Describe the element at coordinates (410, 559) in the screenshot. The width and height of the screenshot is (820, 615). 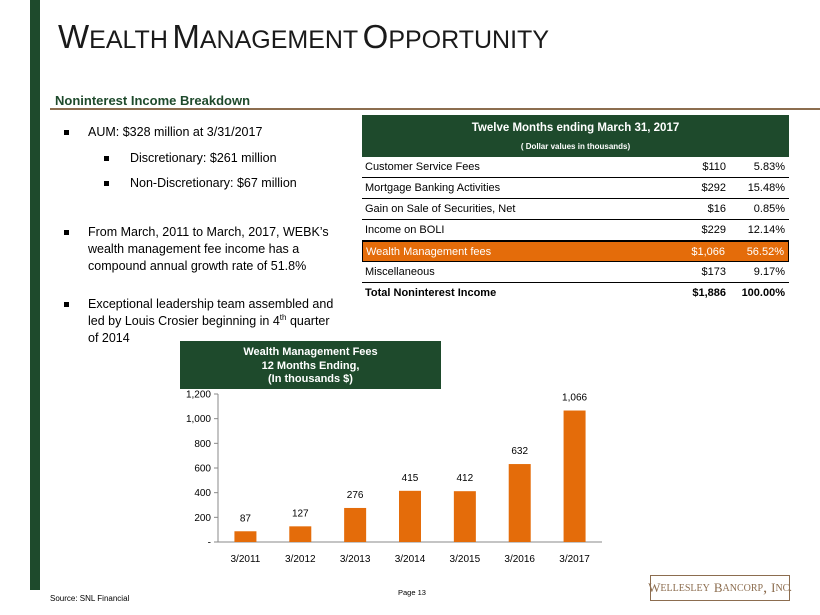
I see `x-tick-label: 3/2014` at that location.